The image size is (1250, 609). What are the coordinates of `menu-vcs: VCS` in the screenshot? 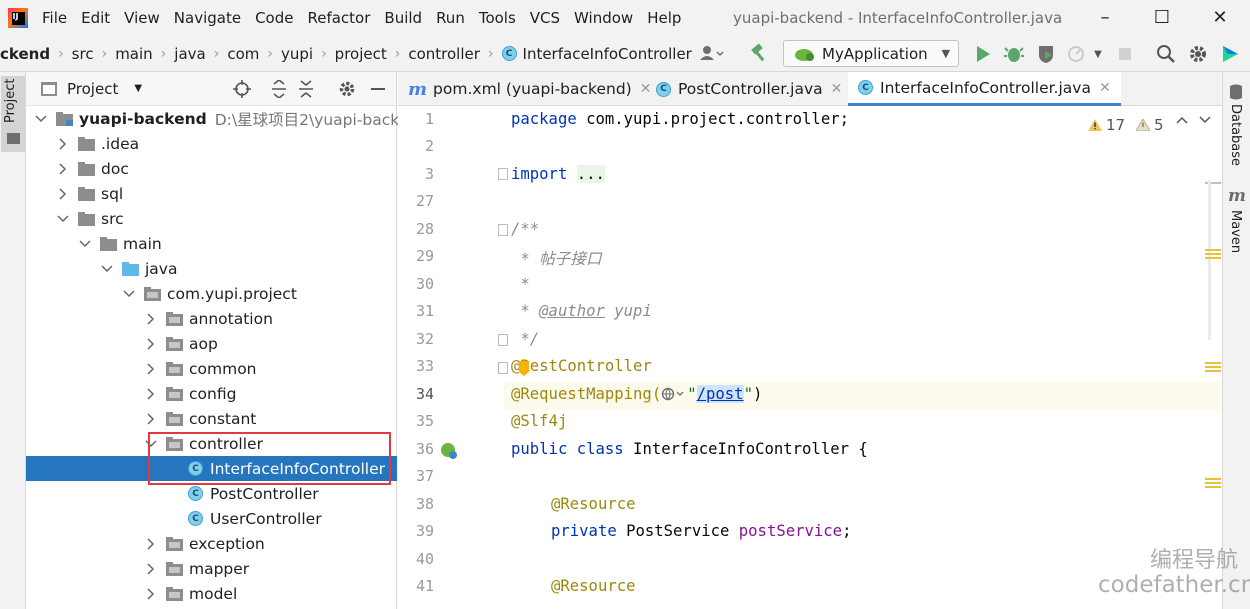 It's located at (545, 18).